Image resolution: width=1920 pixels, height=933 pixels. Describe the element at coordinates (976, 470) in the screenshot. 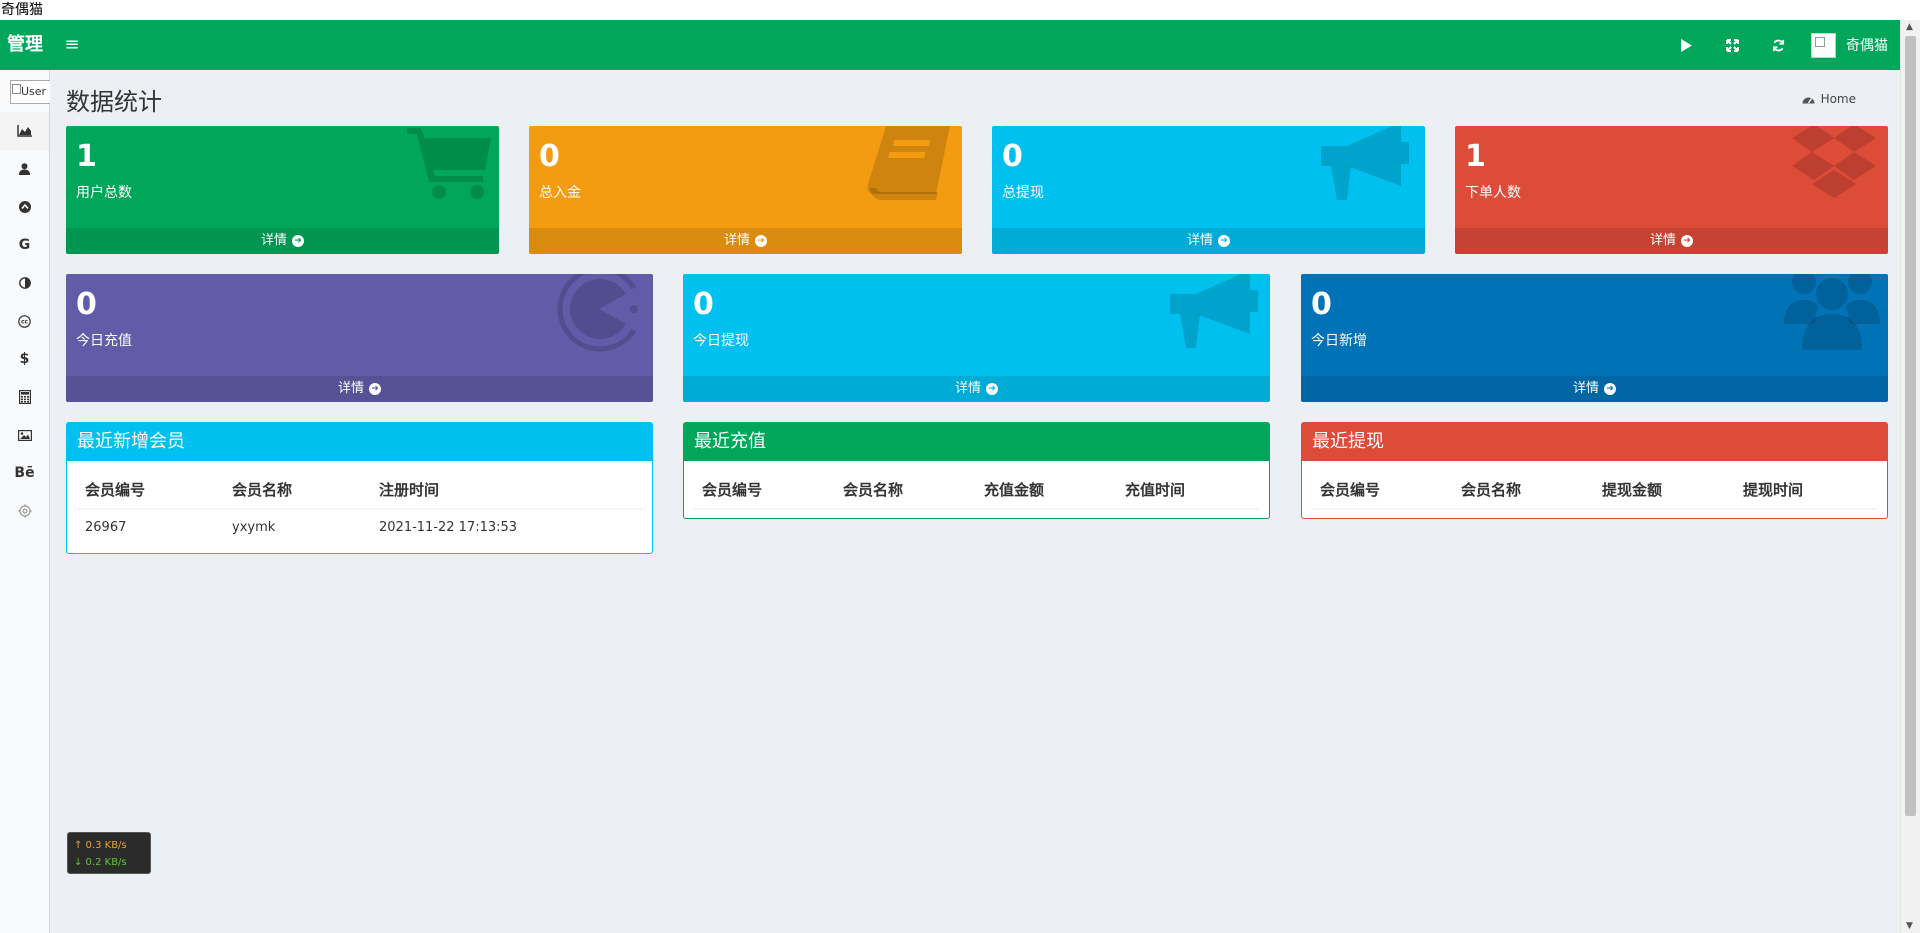

I see `panel-recharges: 最近充值 会员编号 会员名称 充值金额 充值时间` at that location.